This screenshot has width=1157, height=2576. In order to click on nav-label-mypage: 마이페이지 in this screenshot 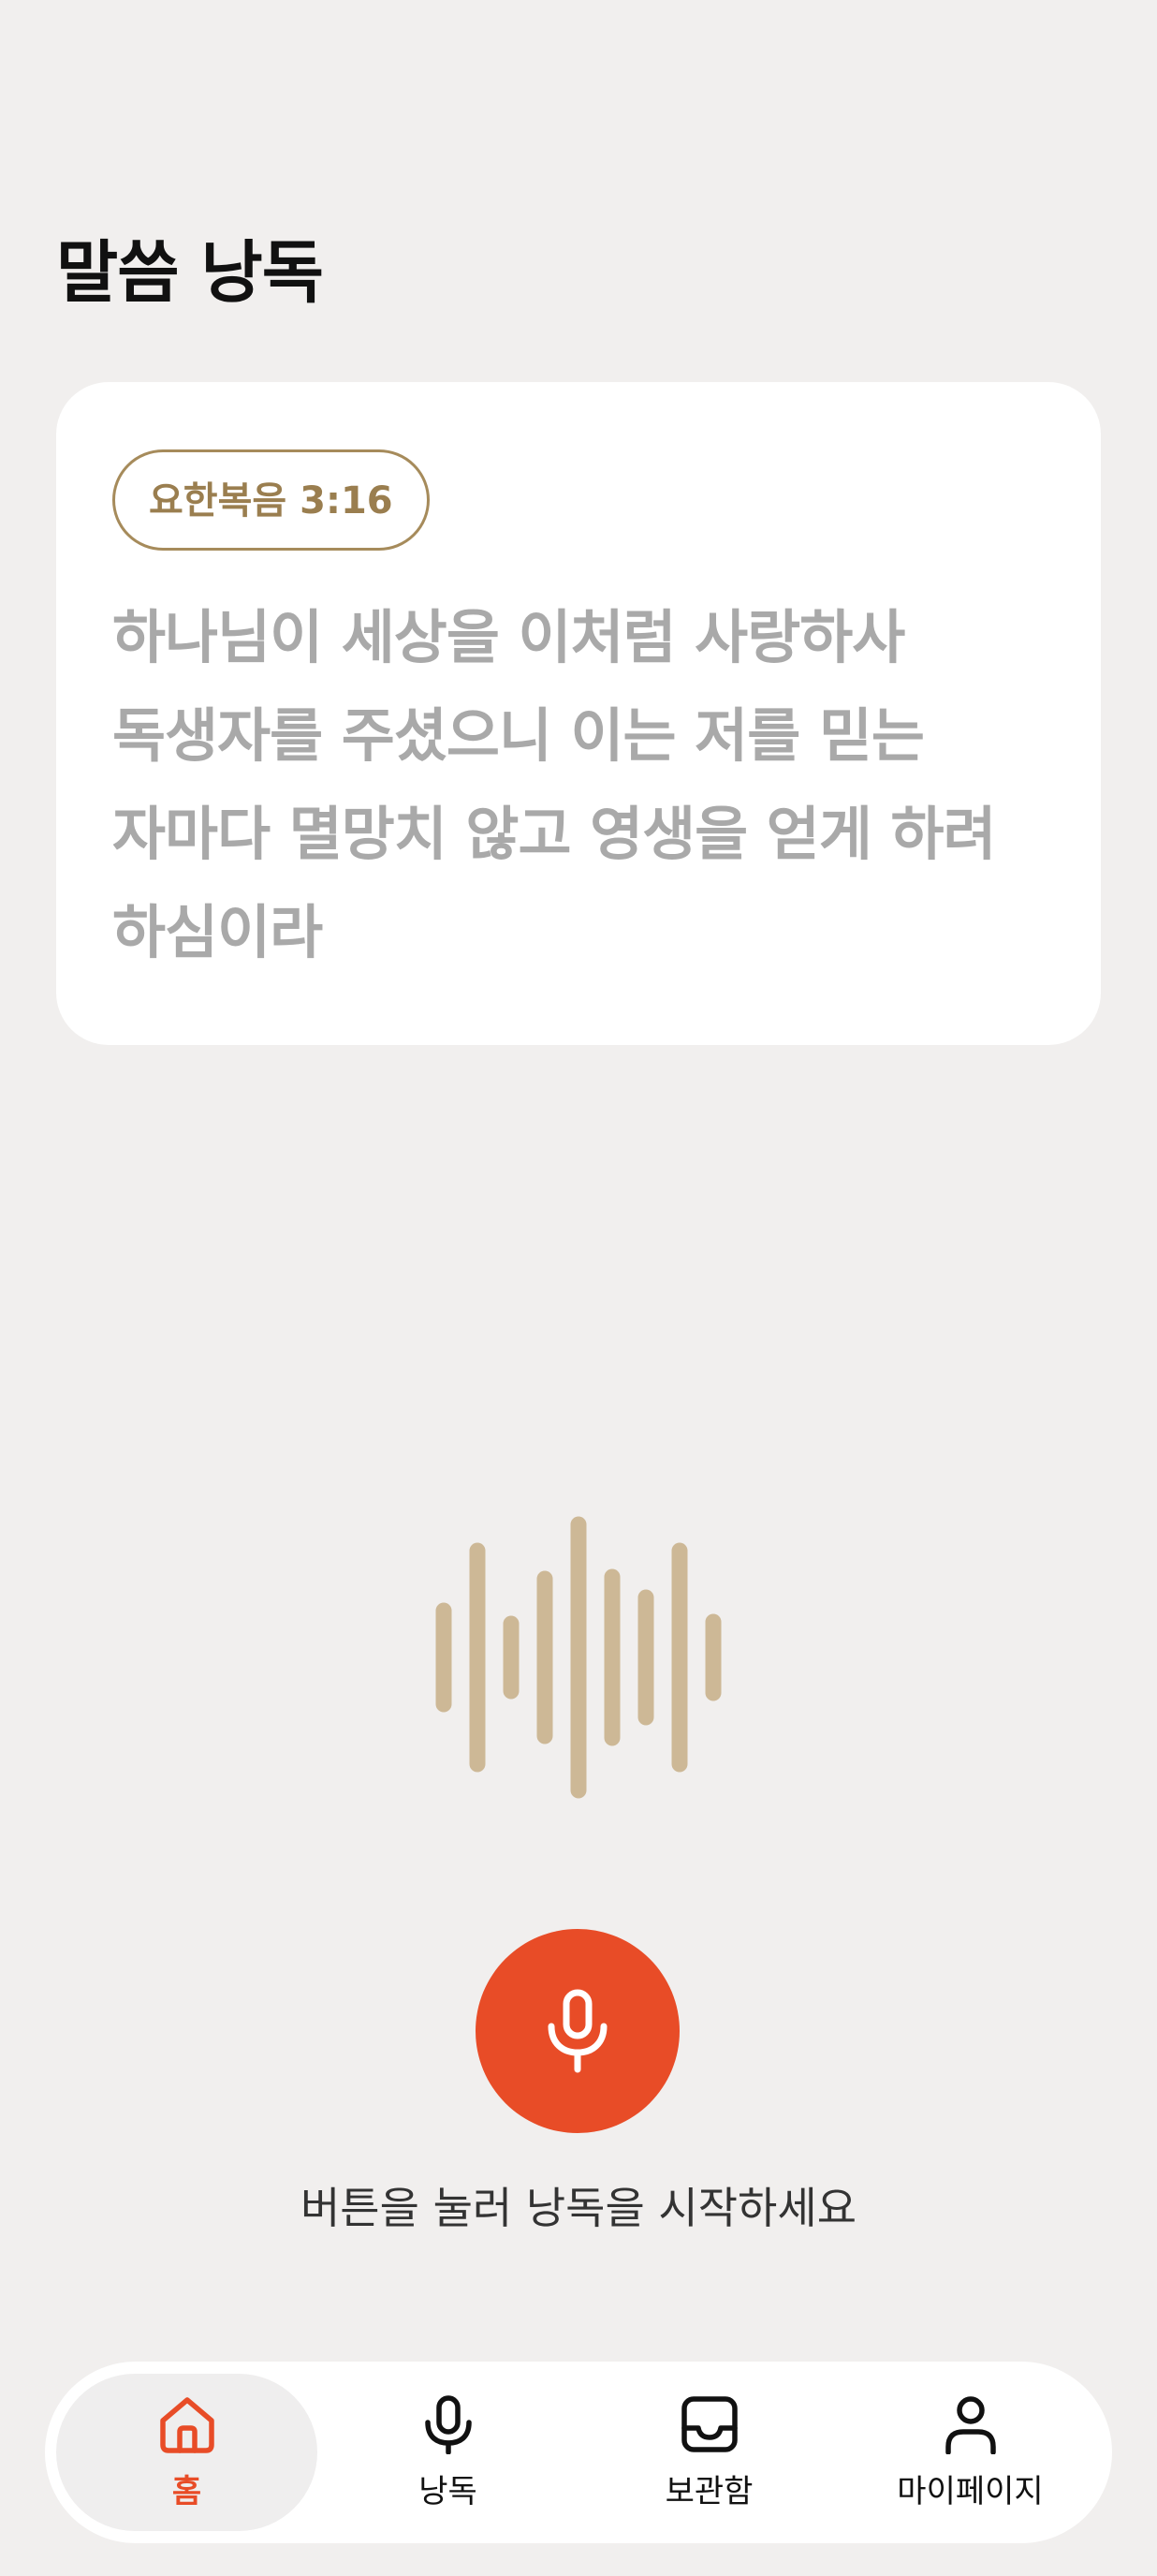, I will do `click(970, 2491)`.